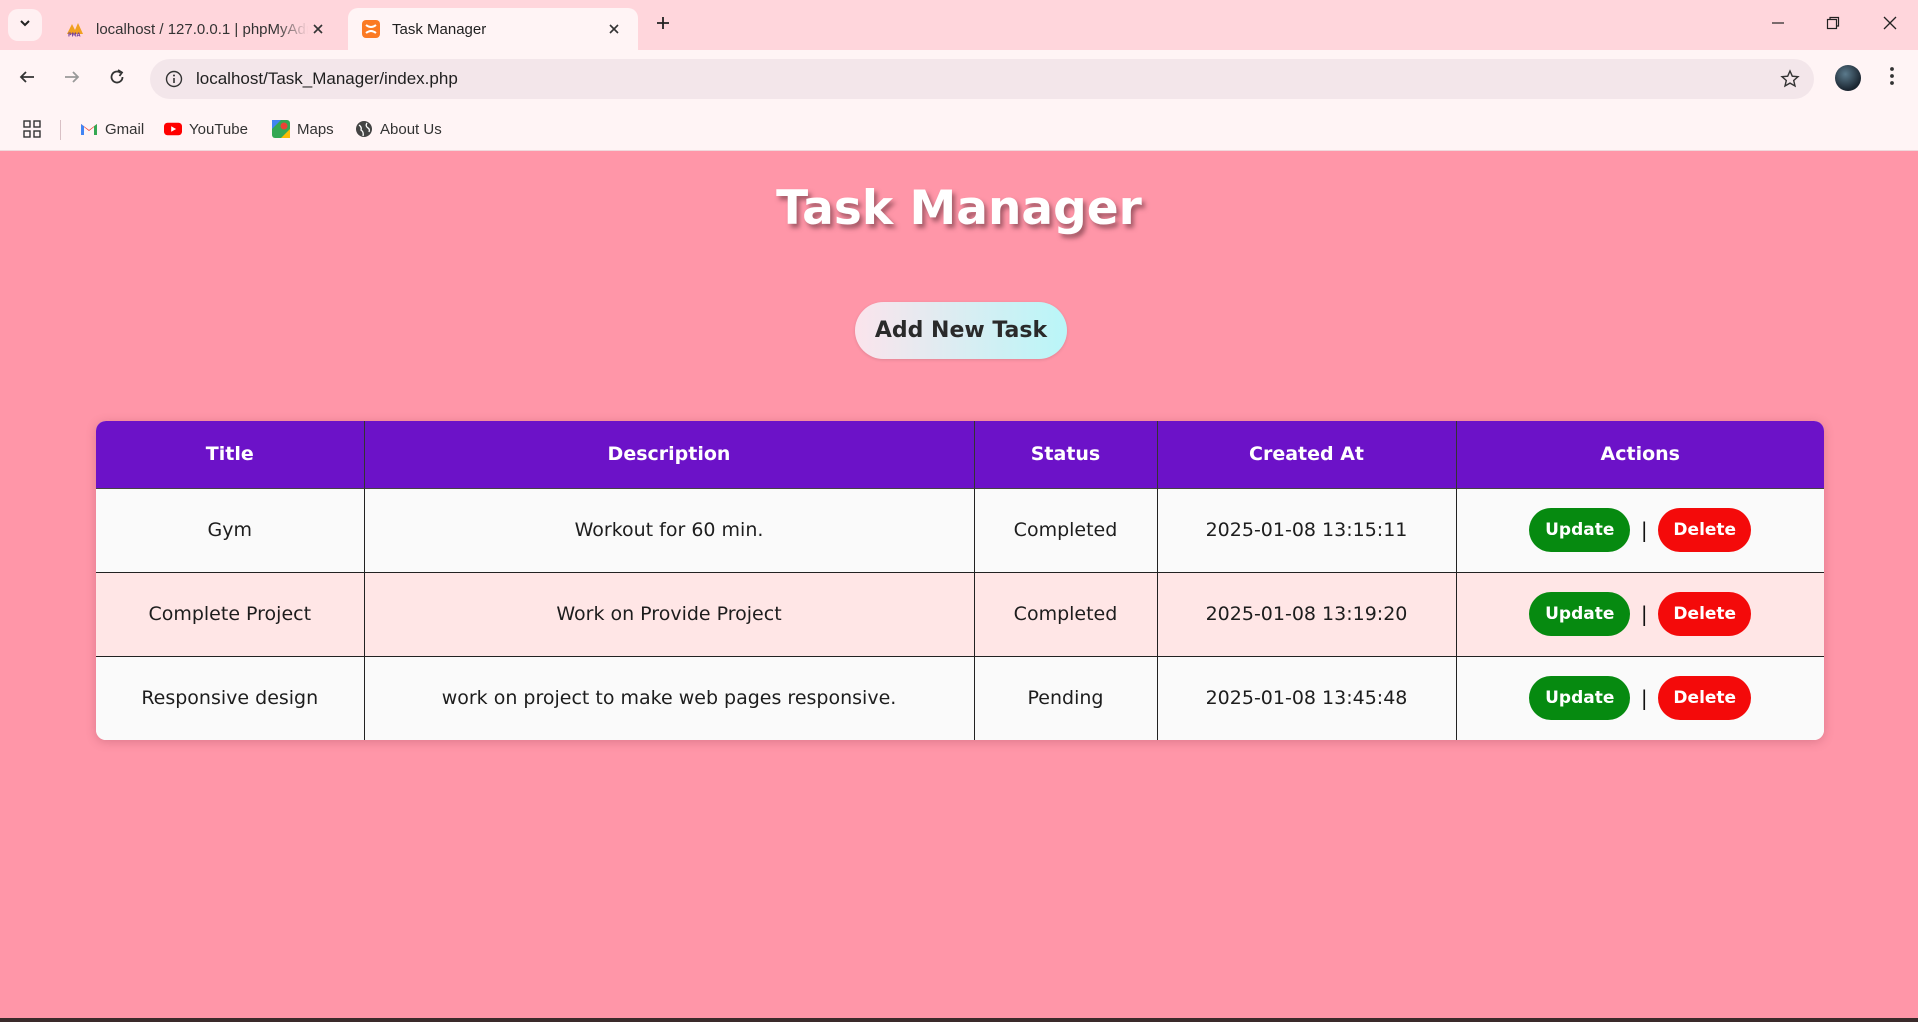  I want to click on forward-button, so click(72, 79).